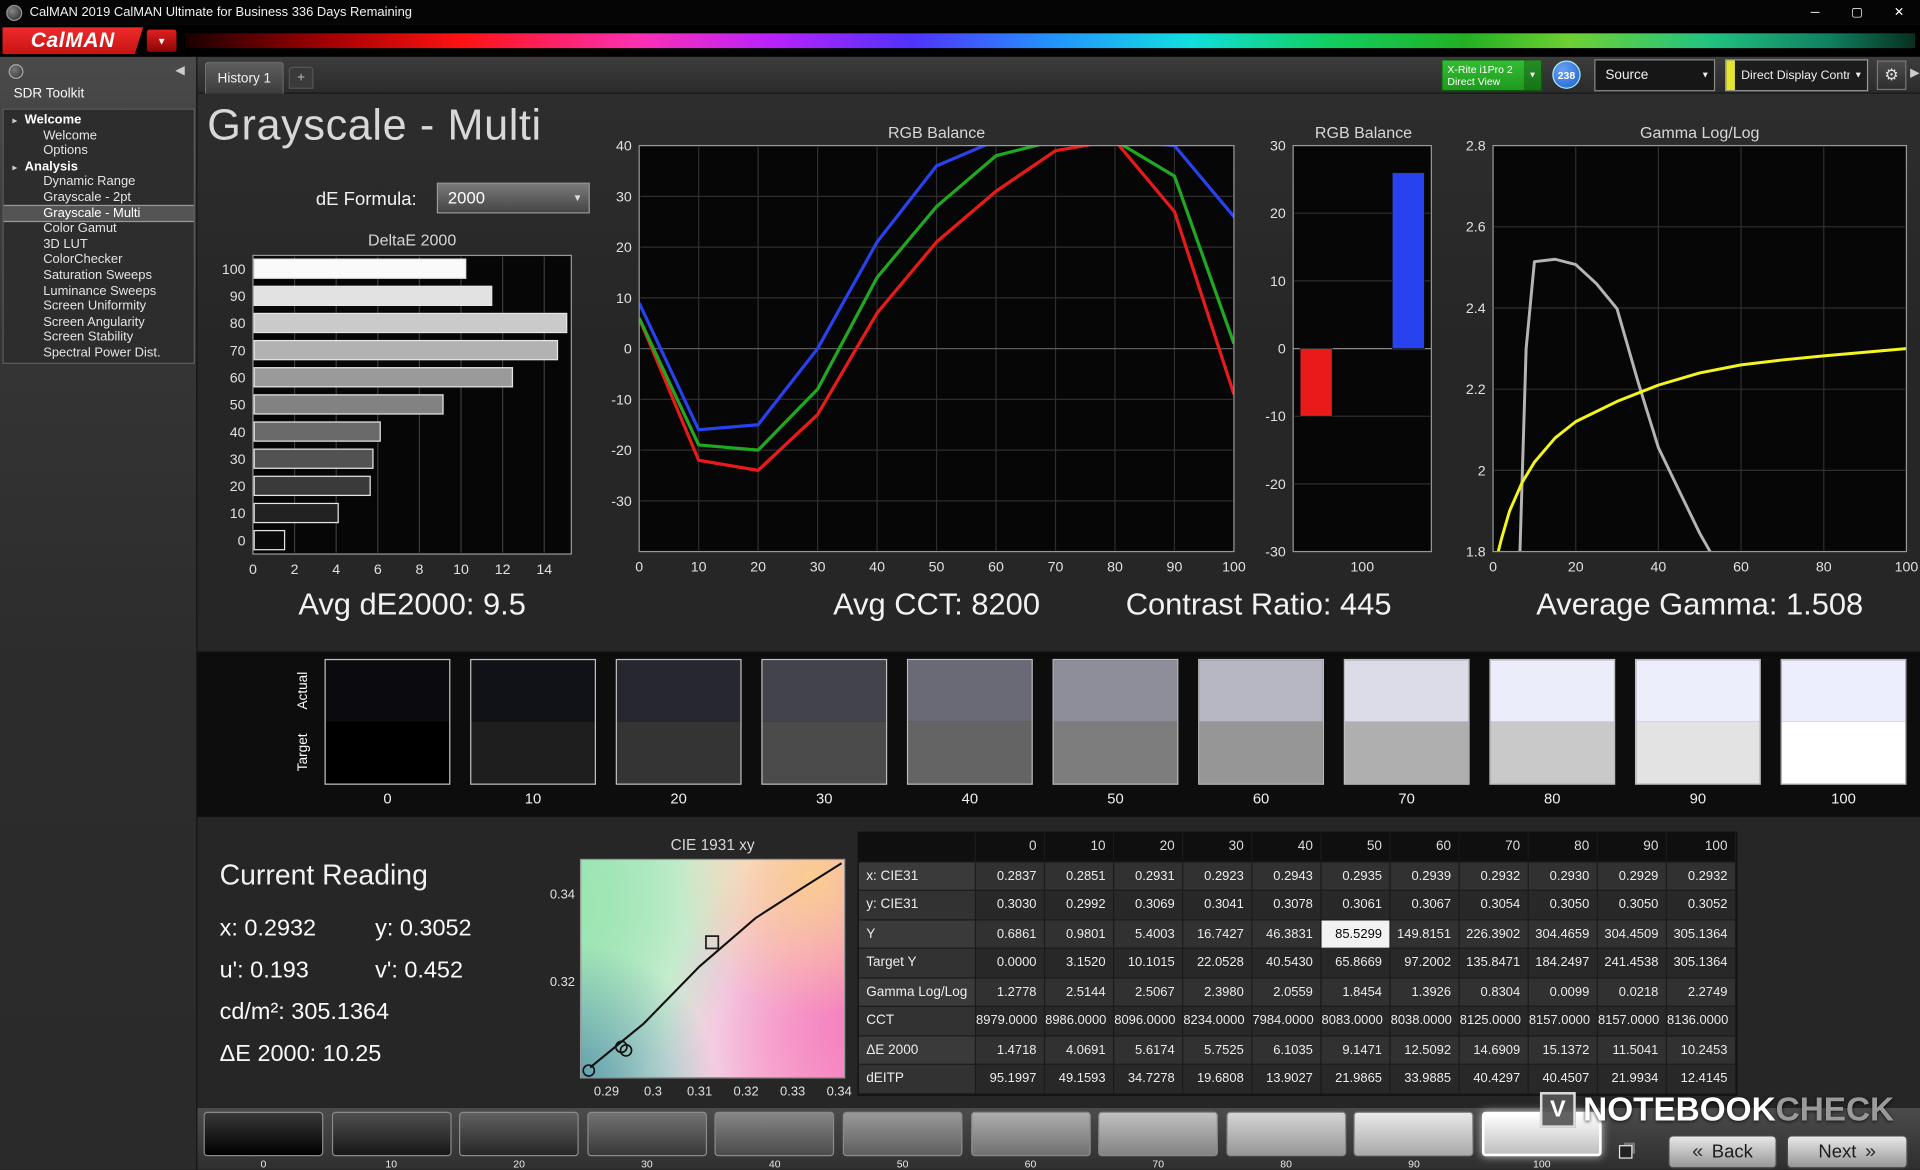 The height and width of the screenshot is (1170, 1920). Describe the element at coordinates (1258, 604) in the screenshot. I see `contrast-ratio-stat: Contrast Ratio: 445` at that location.